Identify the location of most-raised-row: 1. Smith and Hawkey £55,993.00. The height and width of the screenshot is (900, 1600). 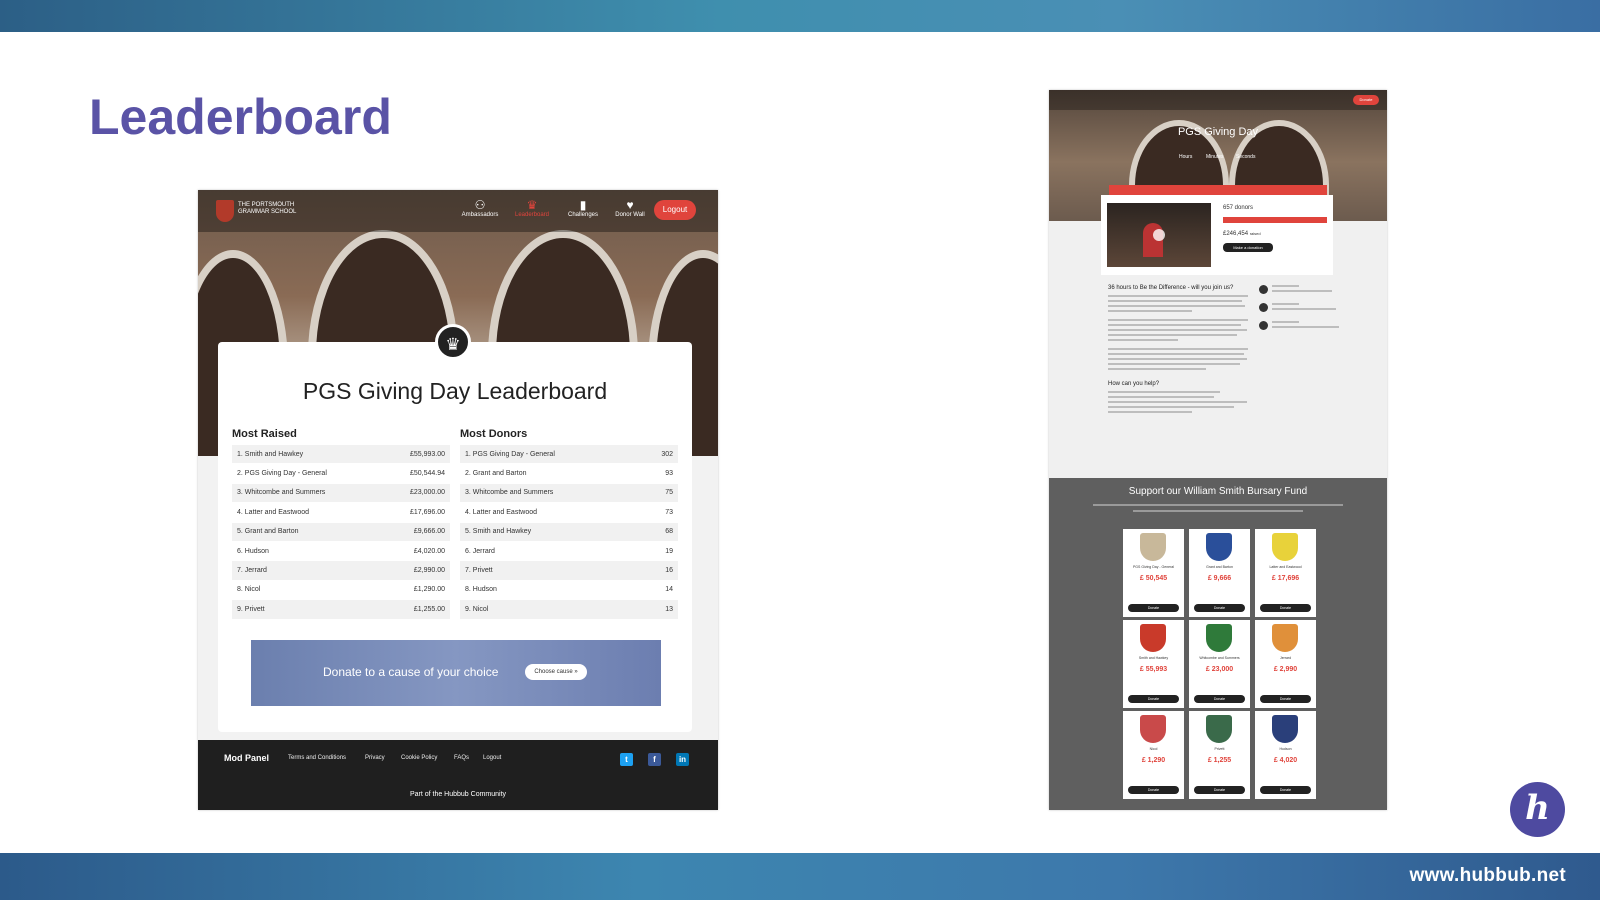
(341, 455).